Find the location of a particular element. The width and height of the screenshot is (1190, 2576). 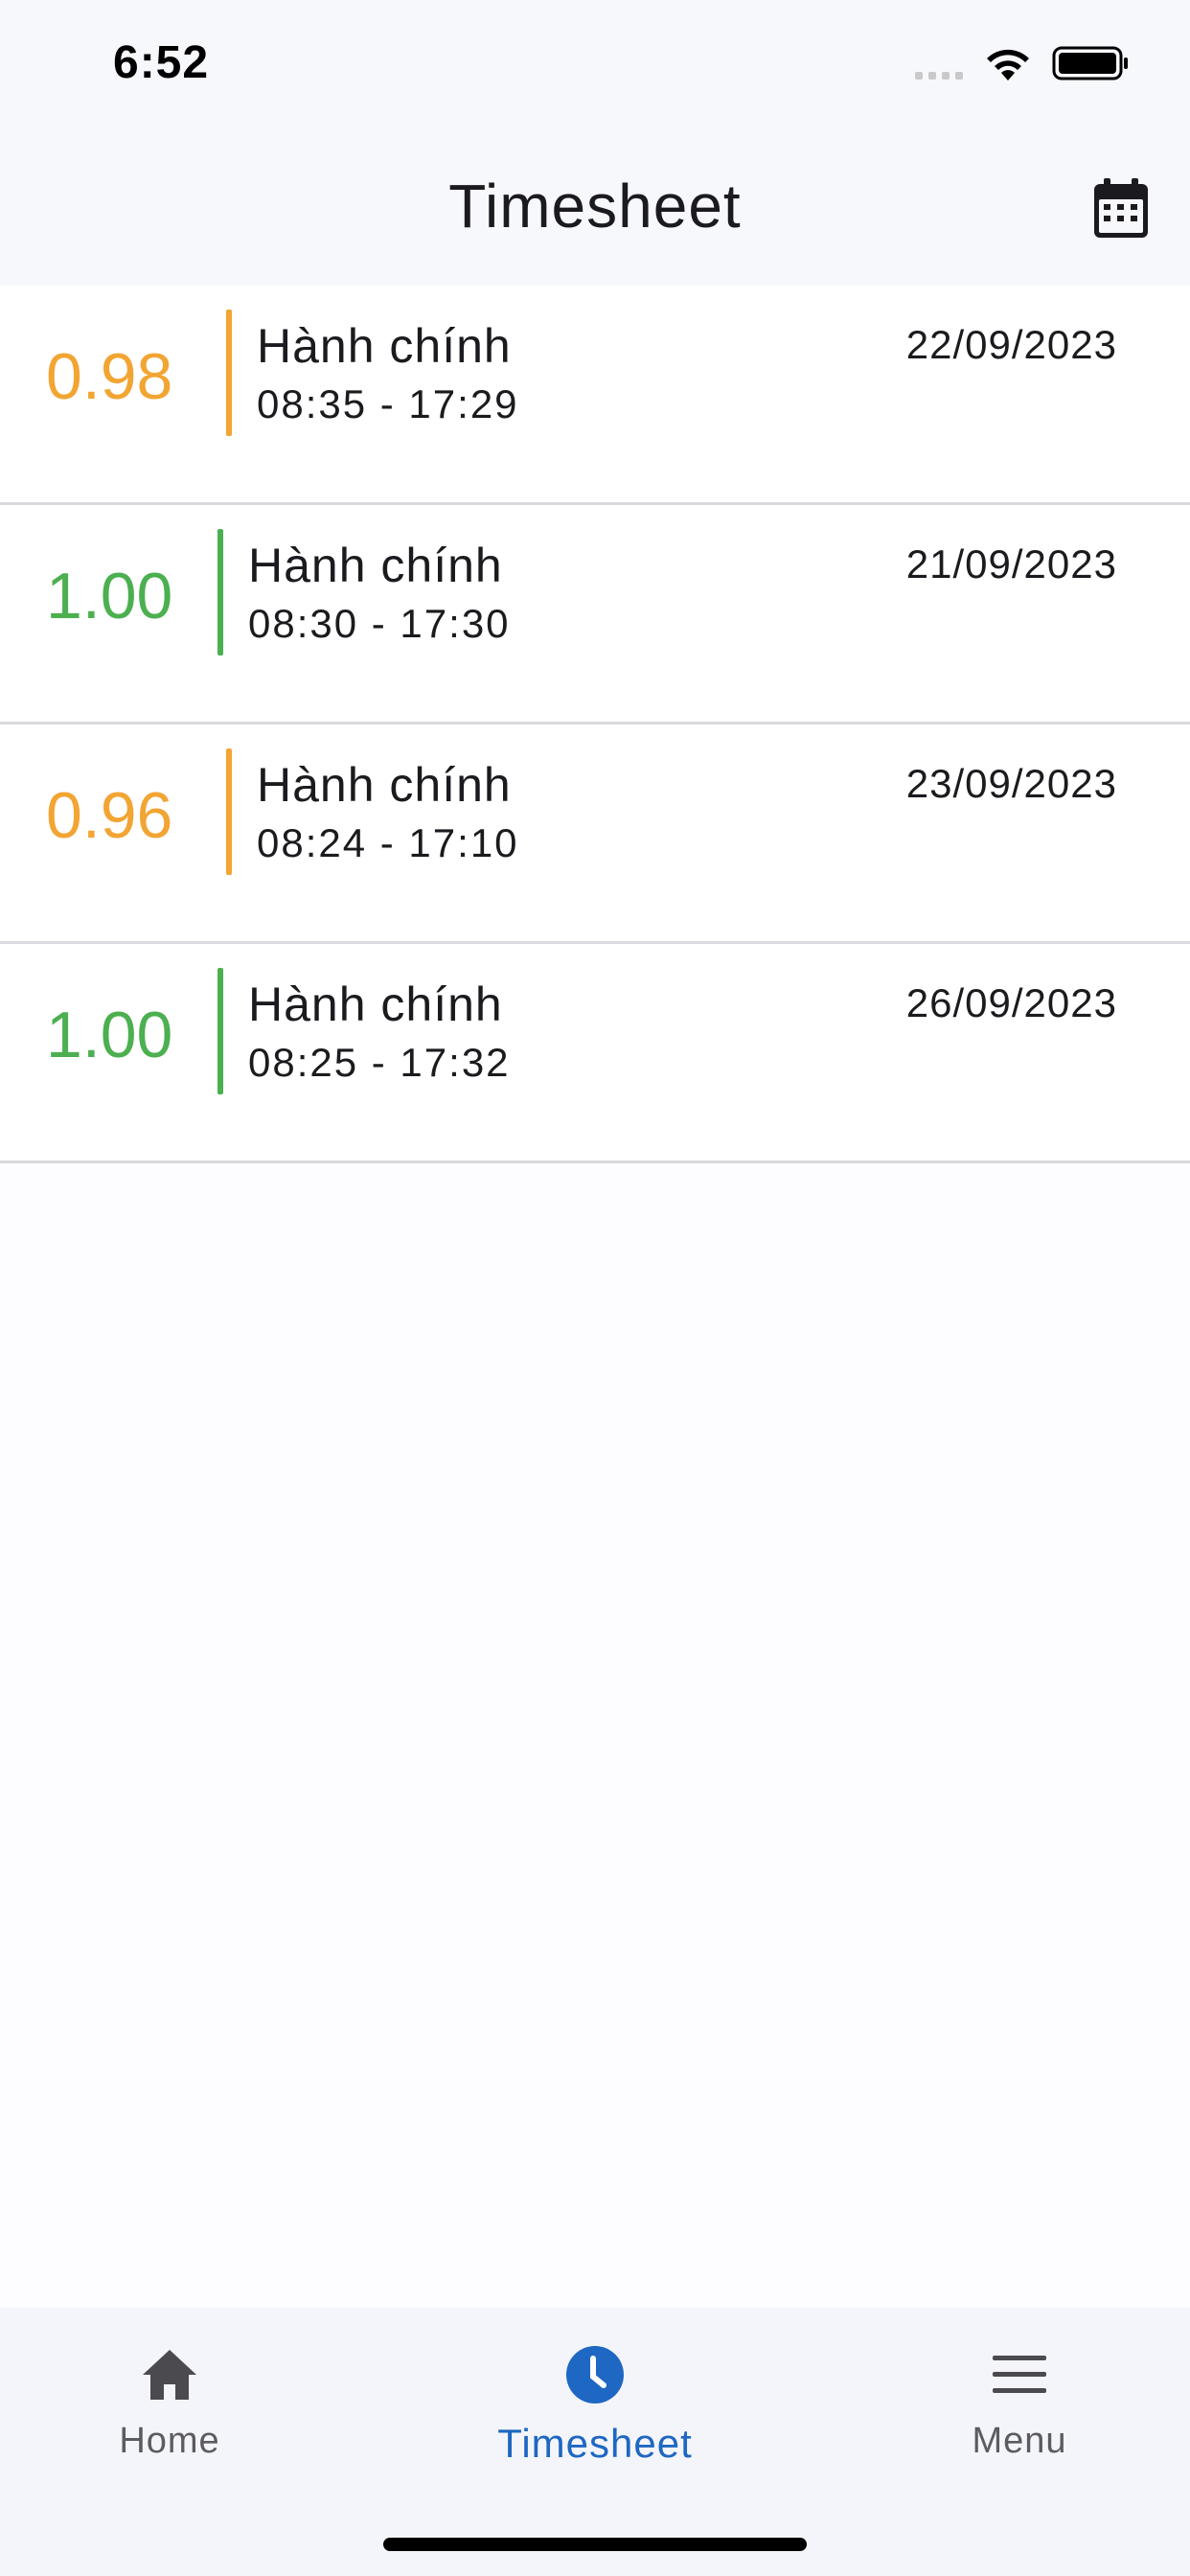

clock-icon is located at coordinates (595, 2375).